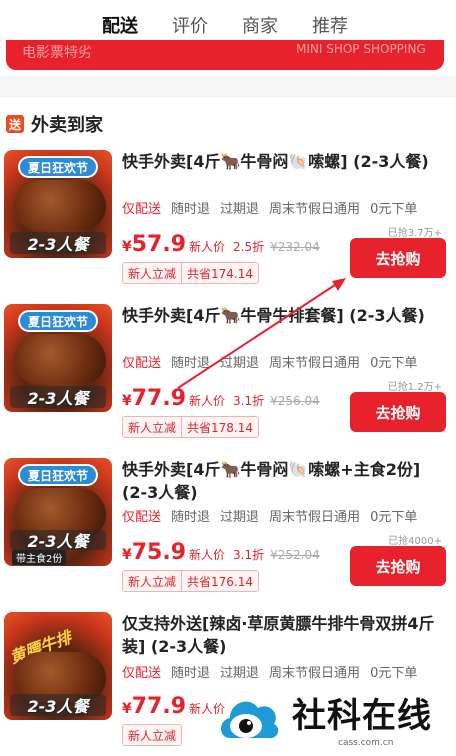  What do you see at coordinates (39, 557) in the screenshot?
I see `extra-label: 带主食2份` at bounding box center [39, 557].